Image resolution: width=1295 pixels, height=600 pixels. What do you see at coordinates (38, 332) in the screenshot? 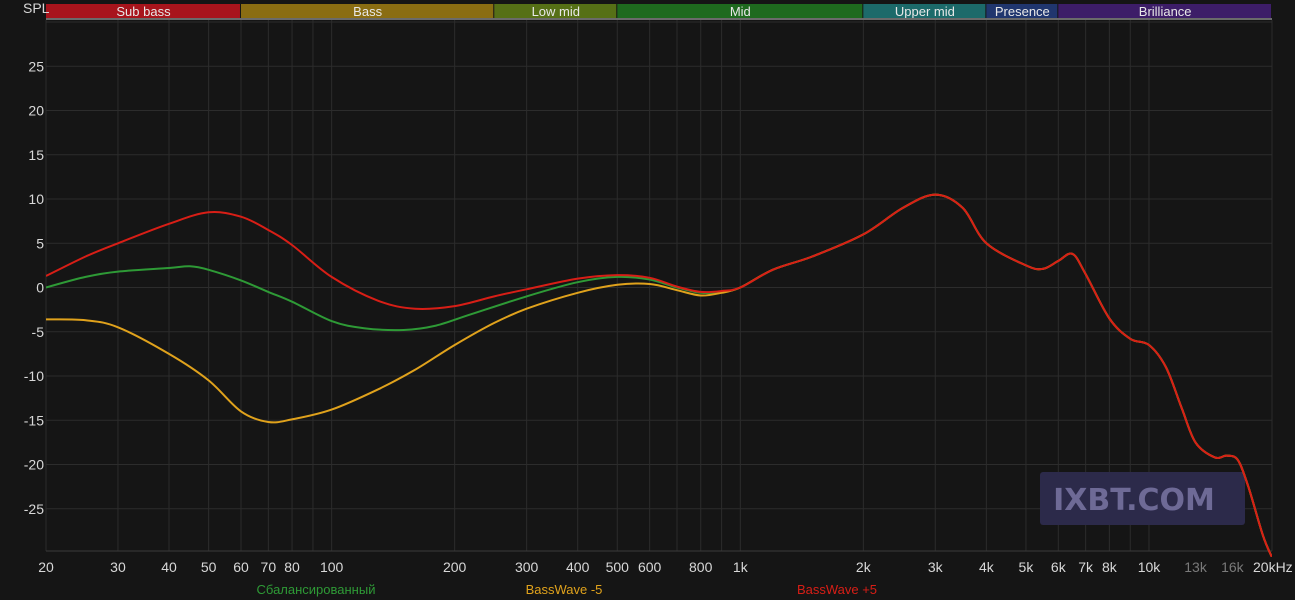
I see `y-tick-label: -5` at bounding box center [38, 332].